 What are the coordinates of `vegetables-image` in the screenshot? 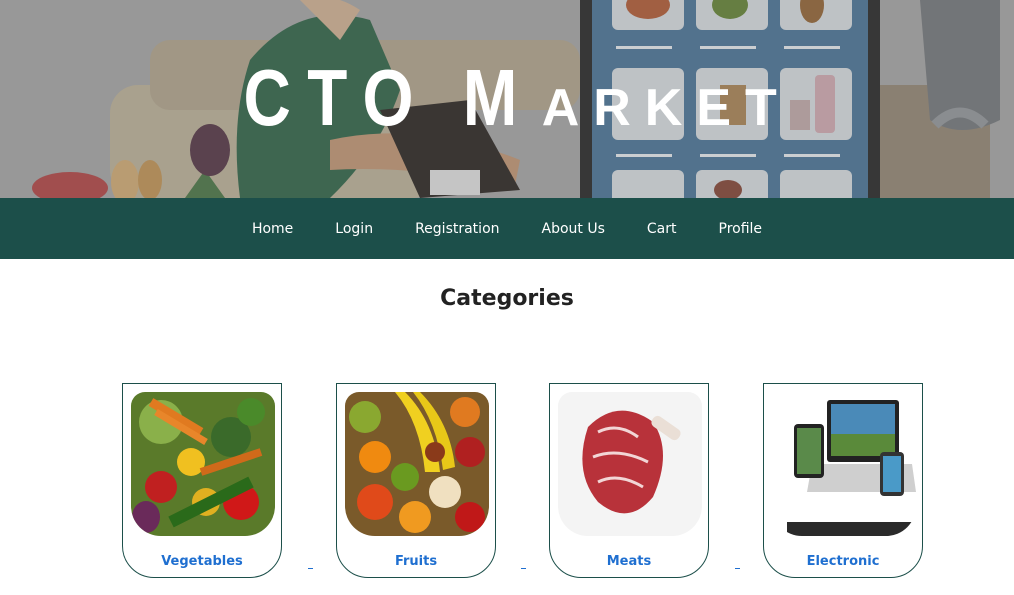 It's located at (203, 464).